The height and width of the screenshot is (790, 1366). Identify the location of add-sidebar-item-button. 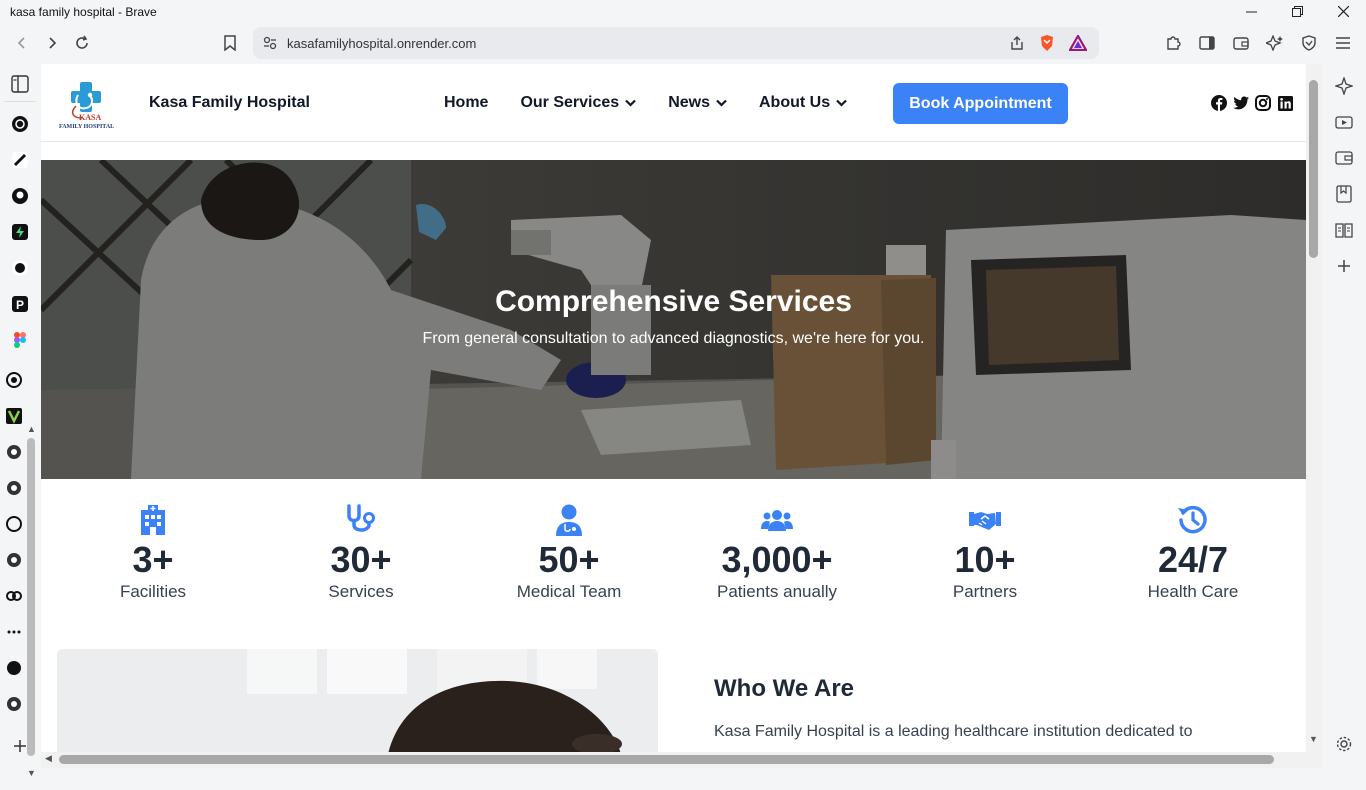
(20, 746).